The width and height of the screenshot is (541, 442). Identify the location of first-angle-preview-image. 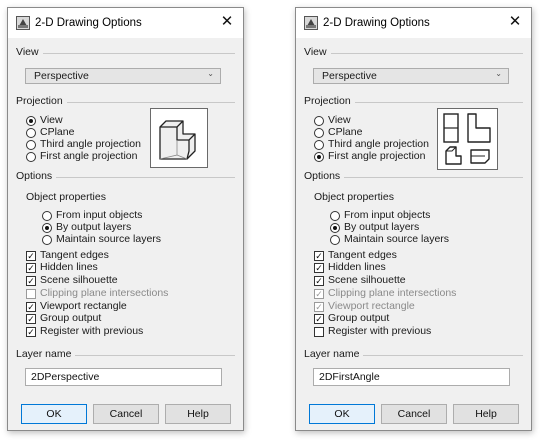
(467, 139).